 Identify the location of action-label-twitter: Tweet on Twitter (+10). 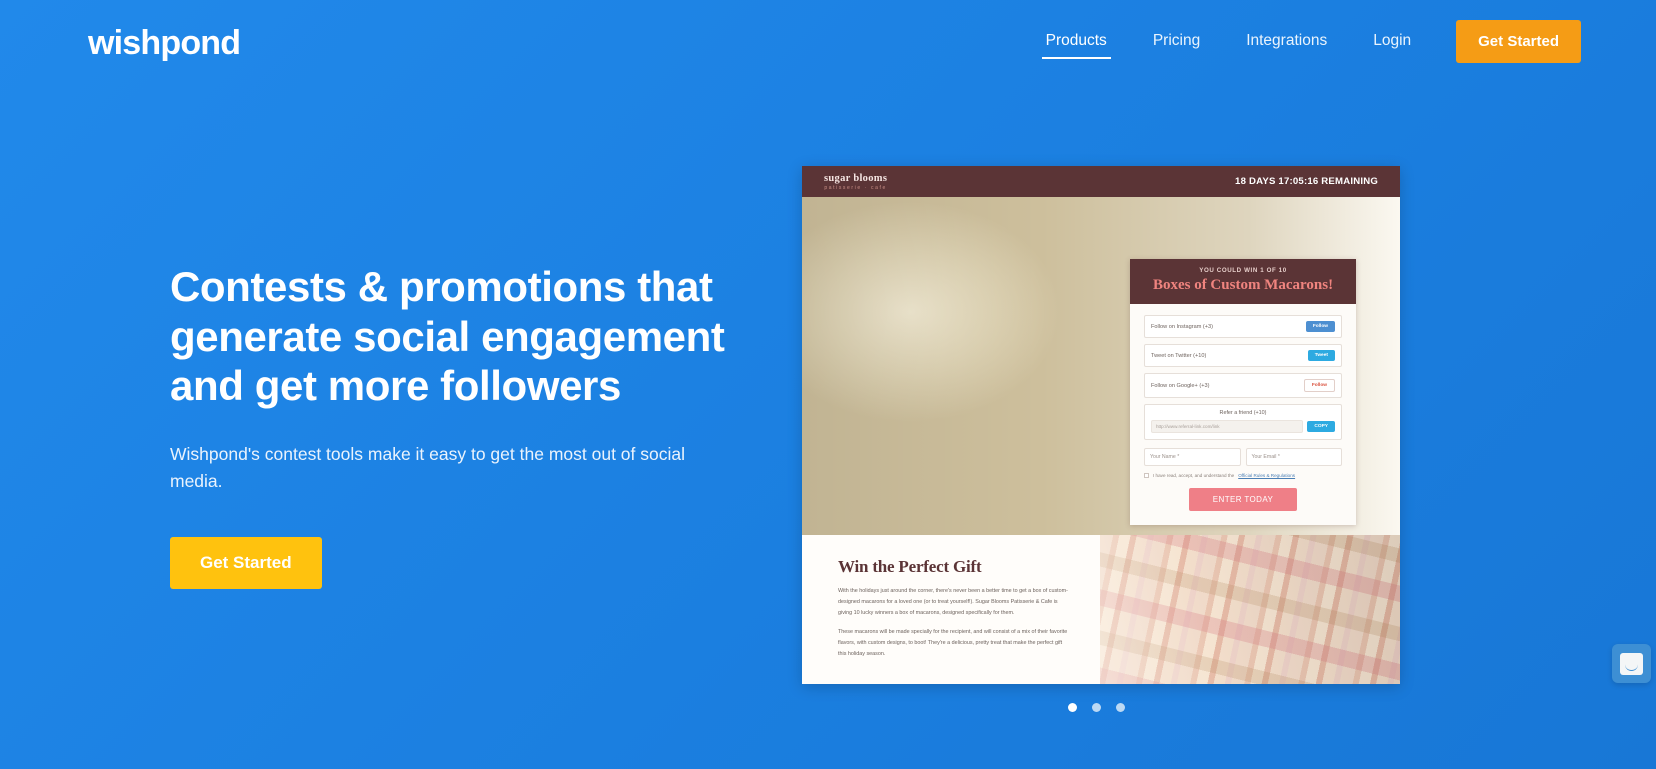
(1179, 355).